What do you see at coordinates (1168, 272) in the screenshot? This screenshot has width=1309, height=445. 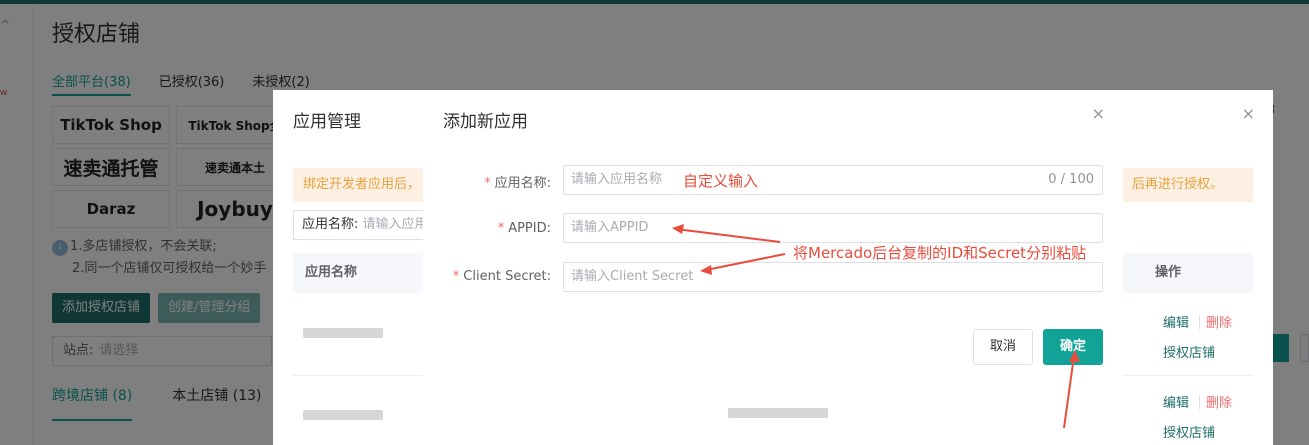 I see `col-actions: 操作` at bounding box center [1168, 272].